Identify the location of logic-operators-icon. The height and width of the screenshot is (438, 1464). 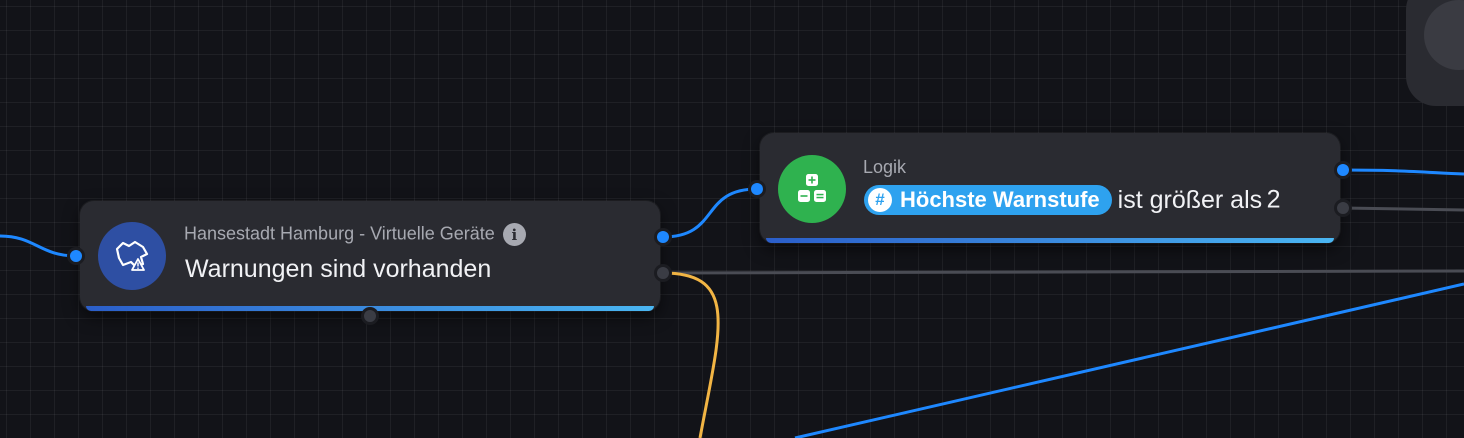
(812, 189).